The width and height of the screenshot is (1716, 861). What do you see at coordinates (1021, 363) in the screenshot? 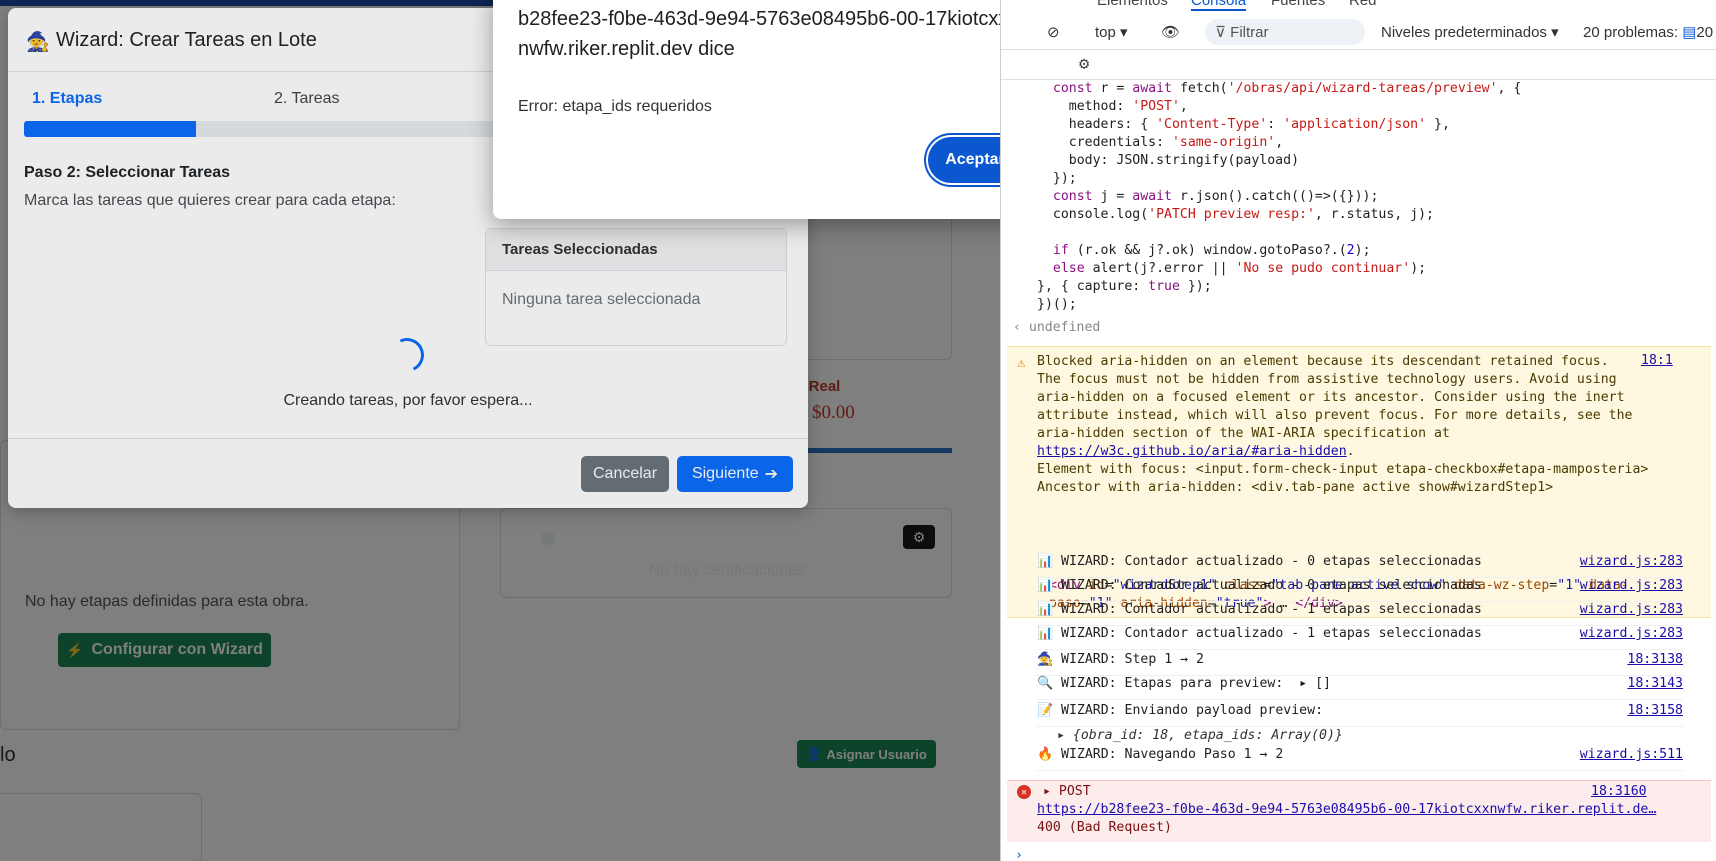
I see `warning-icon: ⚠` at bounding box center [1021, 363].